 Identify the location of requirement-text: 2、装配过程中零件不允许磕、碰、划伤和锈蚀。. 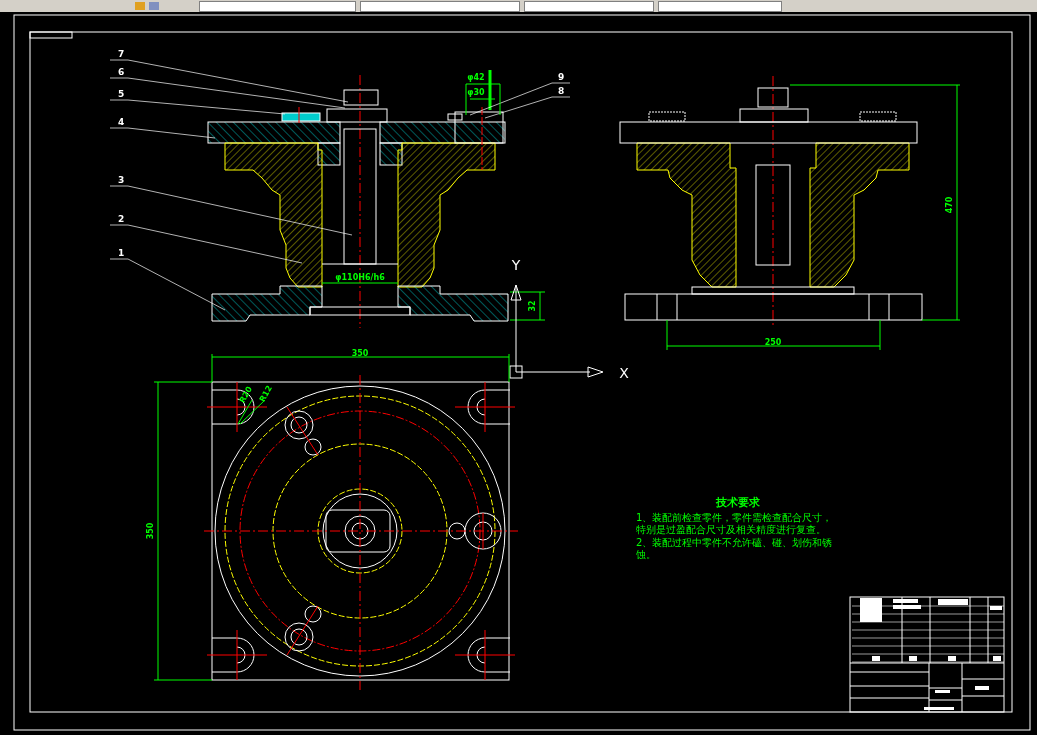
(735, 549).